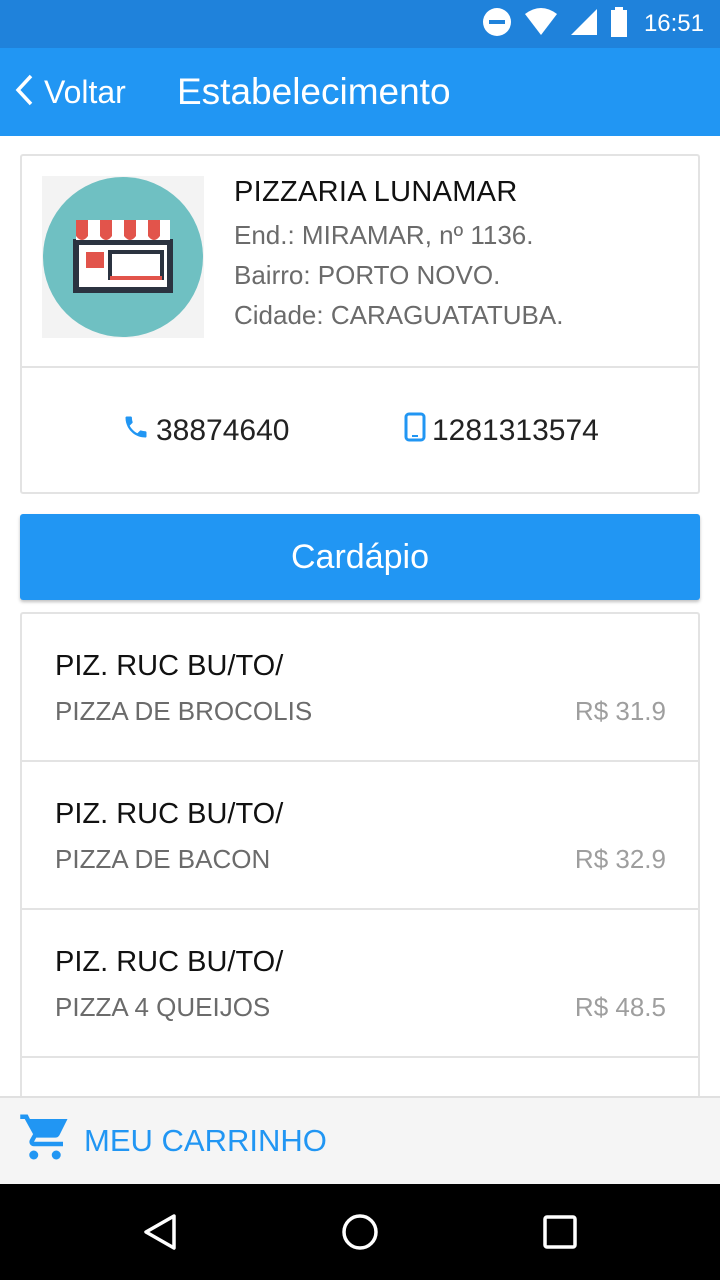  What do you see at coordinates (205, 1140) in the screenshot?
I see `cart-label: MEU CARRINHO` at bounding box center [205, 1140].